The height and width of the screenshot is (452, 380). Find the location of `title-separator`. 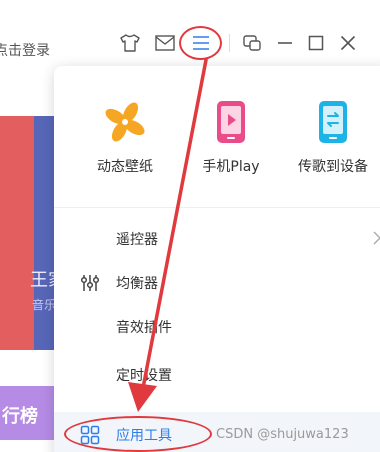

title-separator is located at coordinates (229, 43).